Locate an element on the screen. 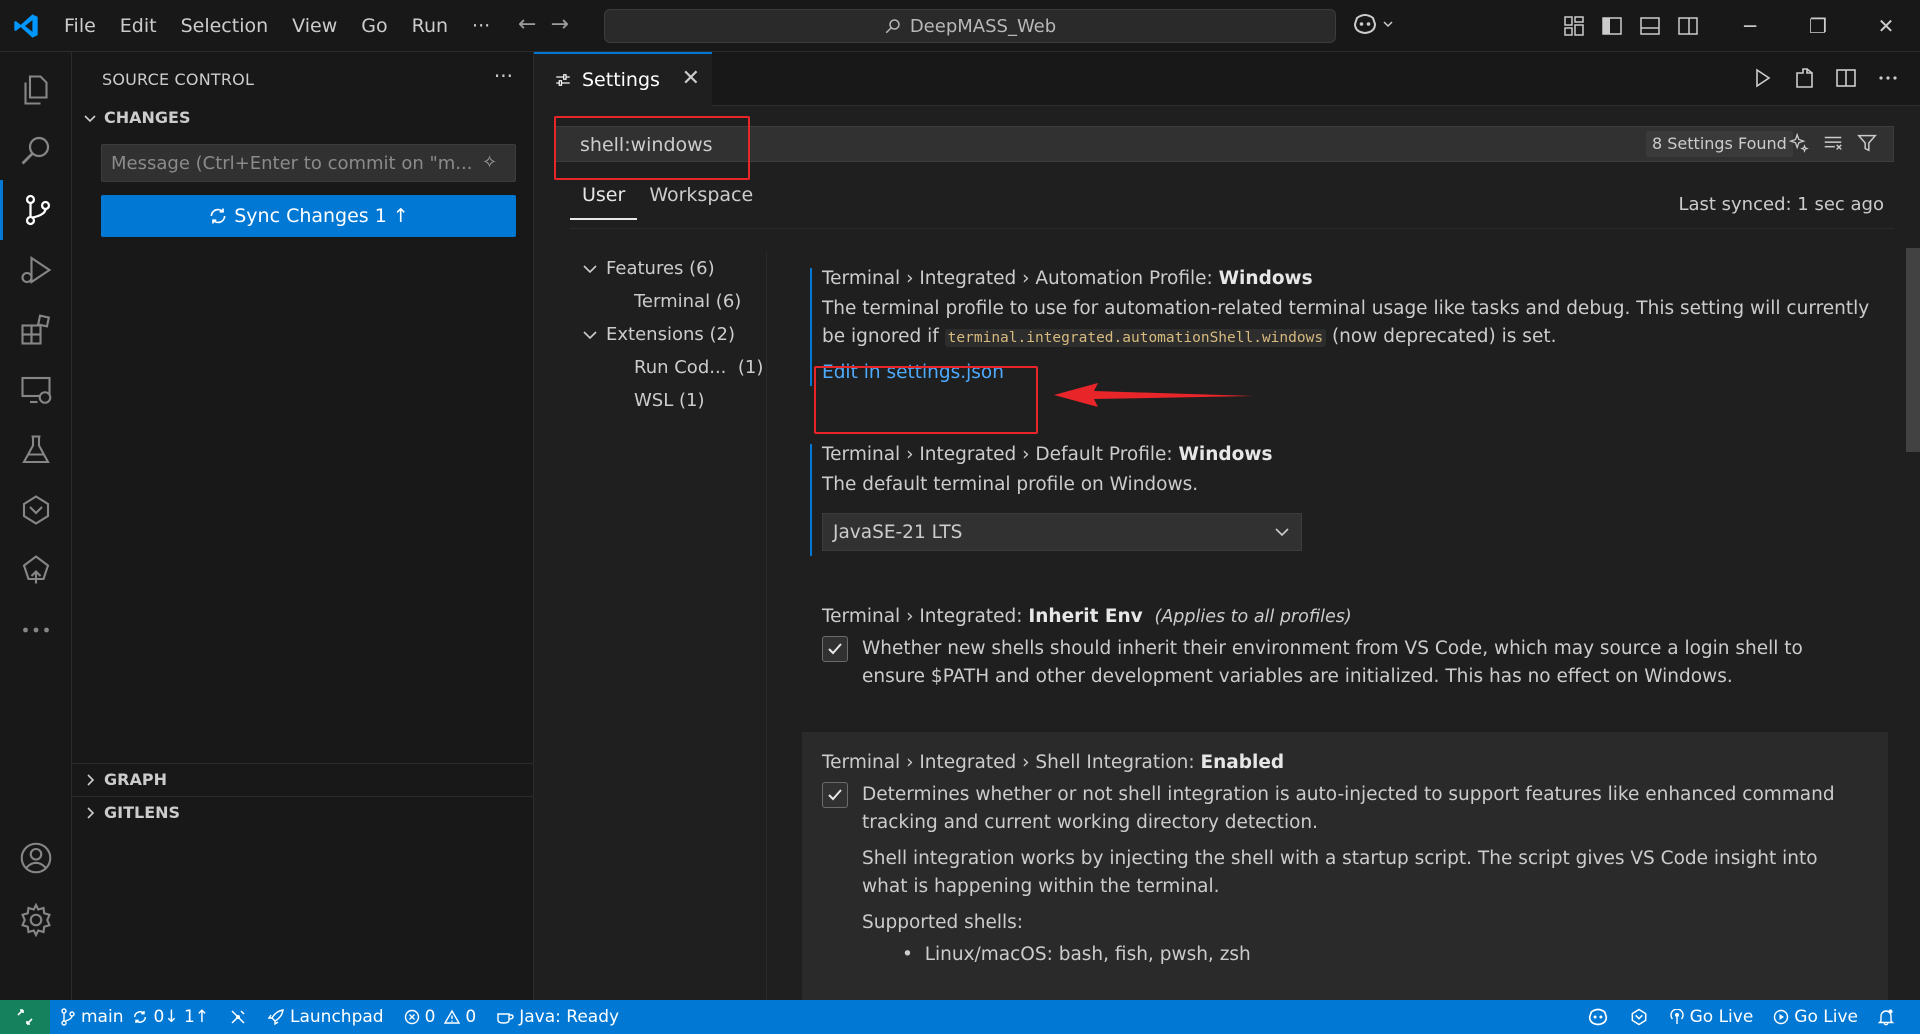  error-count: 0 is located at coordinates (430, 1017).